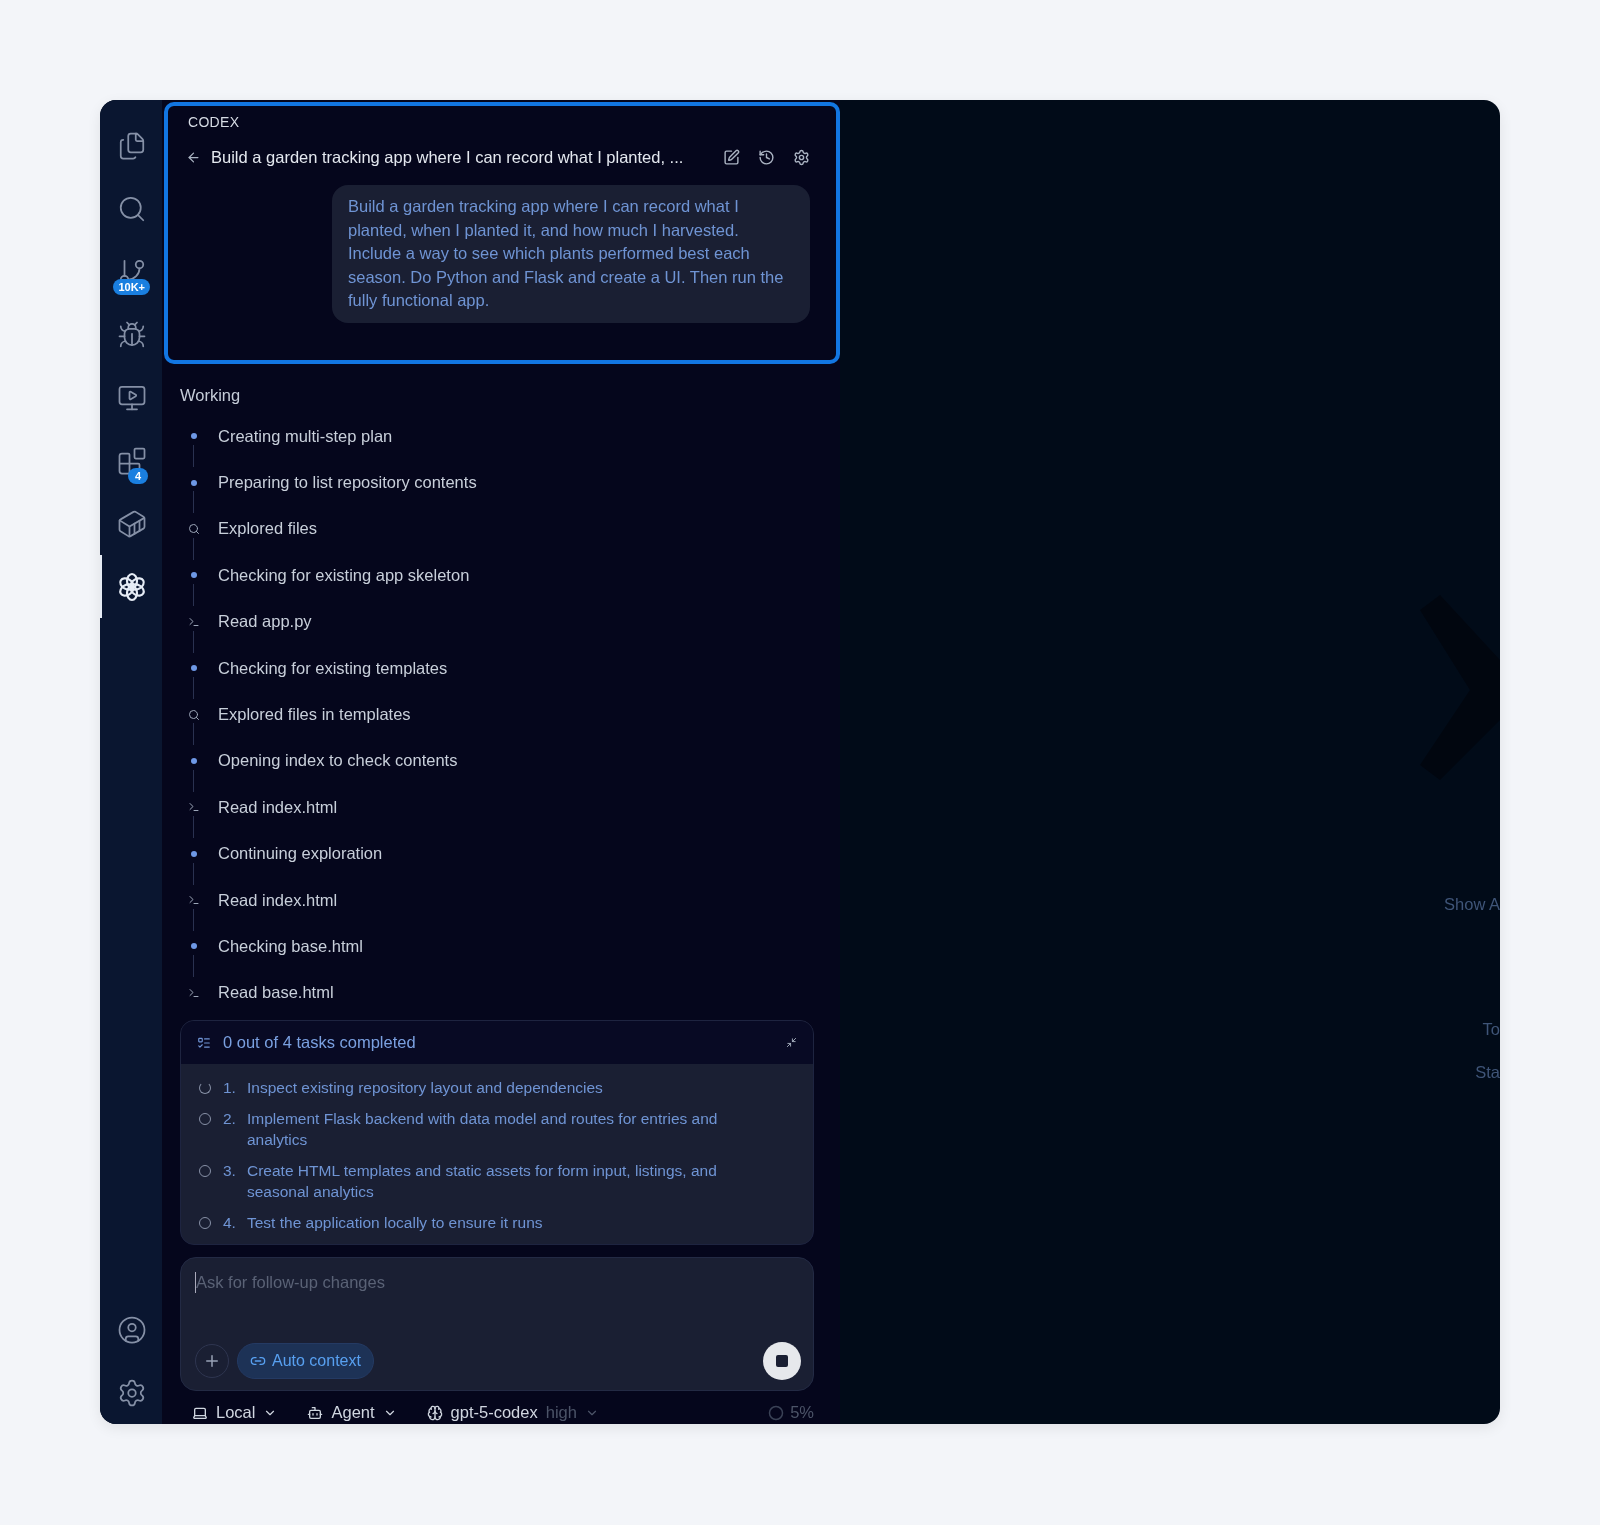 The height and width of the screenshot is (1525, 1600). What do you see at coordinates (791, 1043) in the screenshot?
I see `collapse-button` at bounding box center [791, 1043].